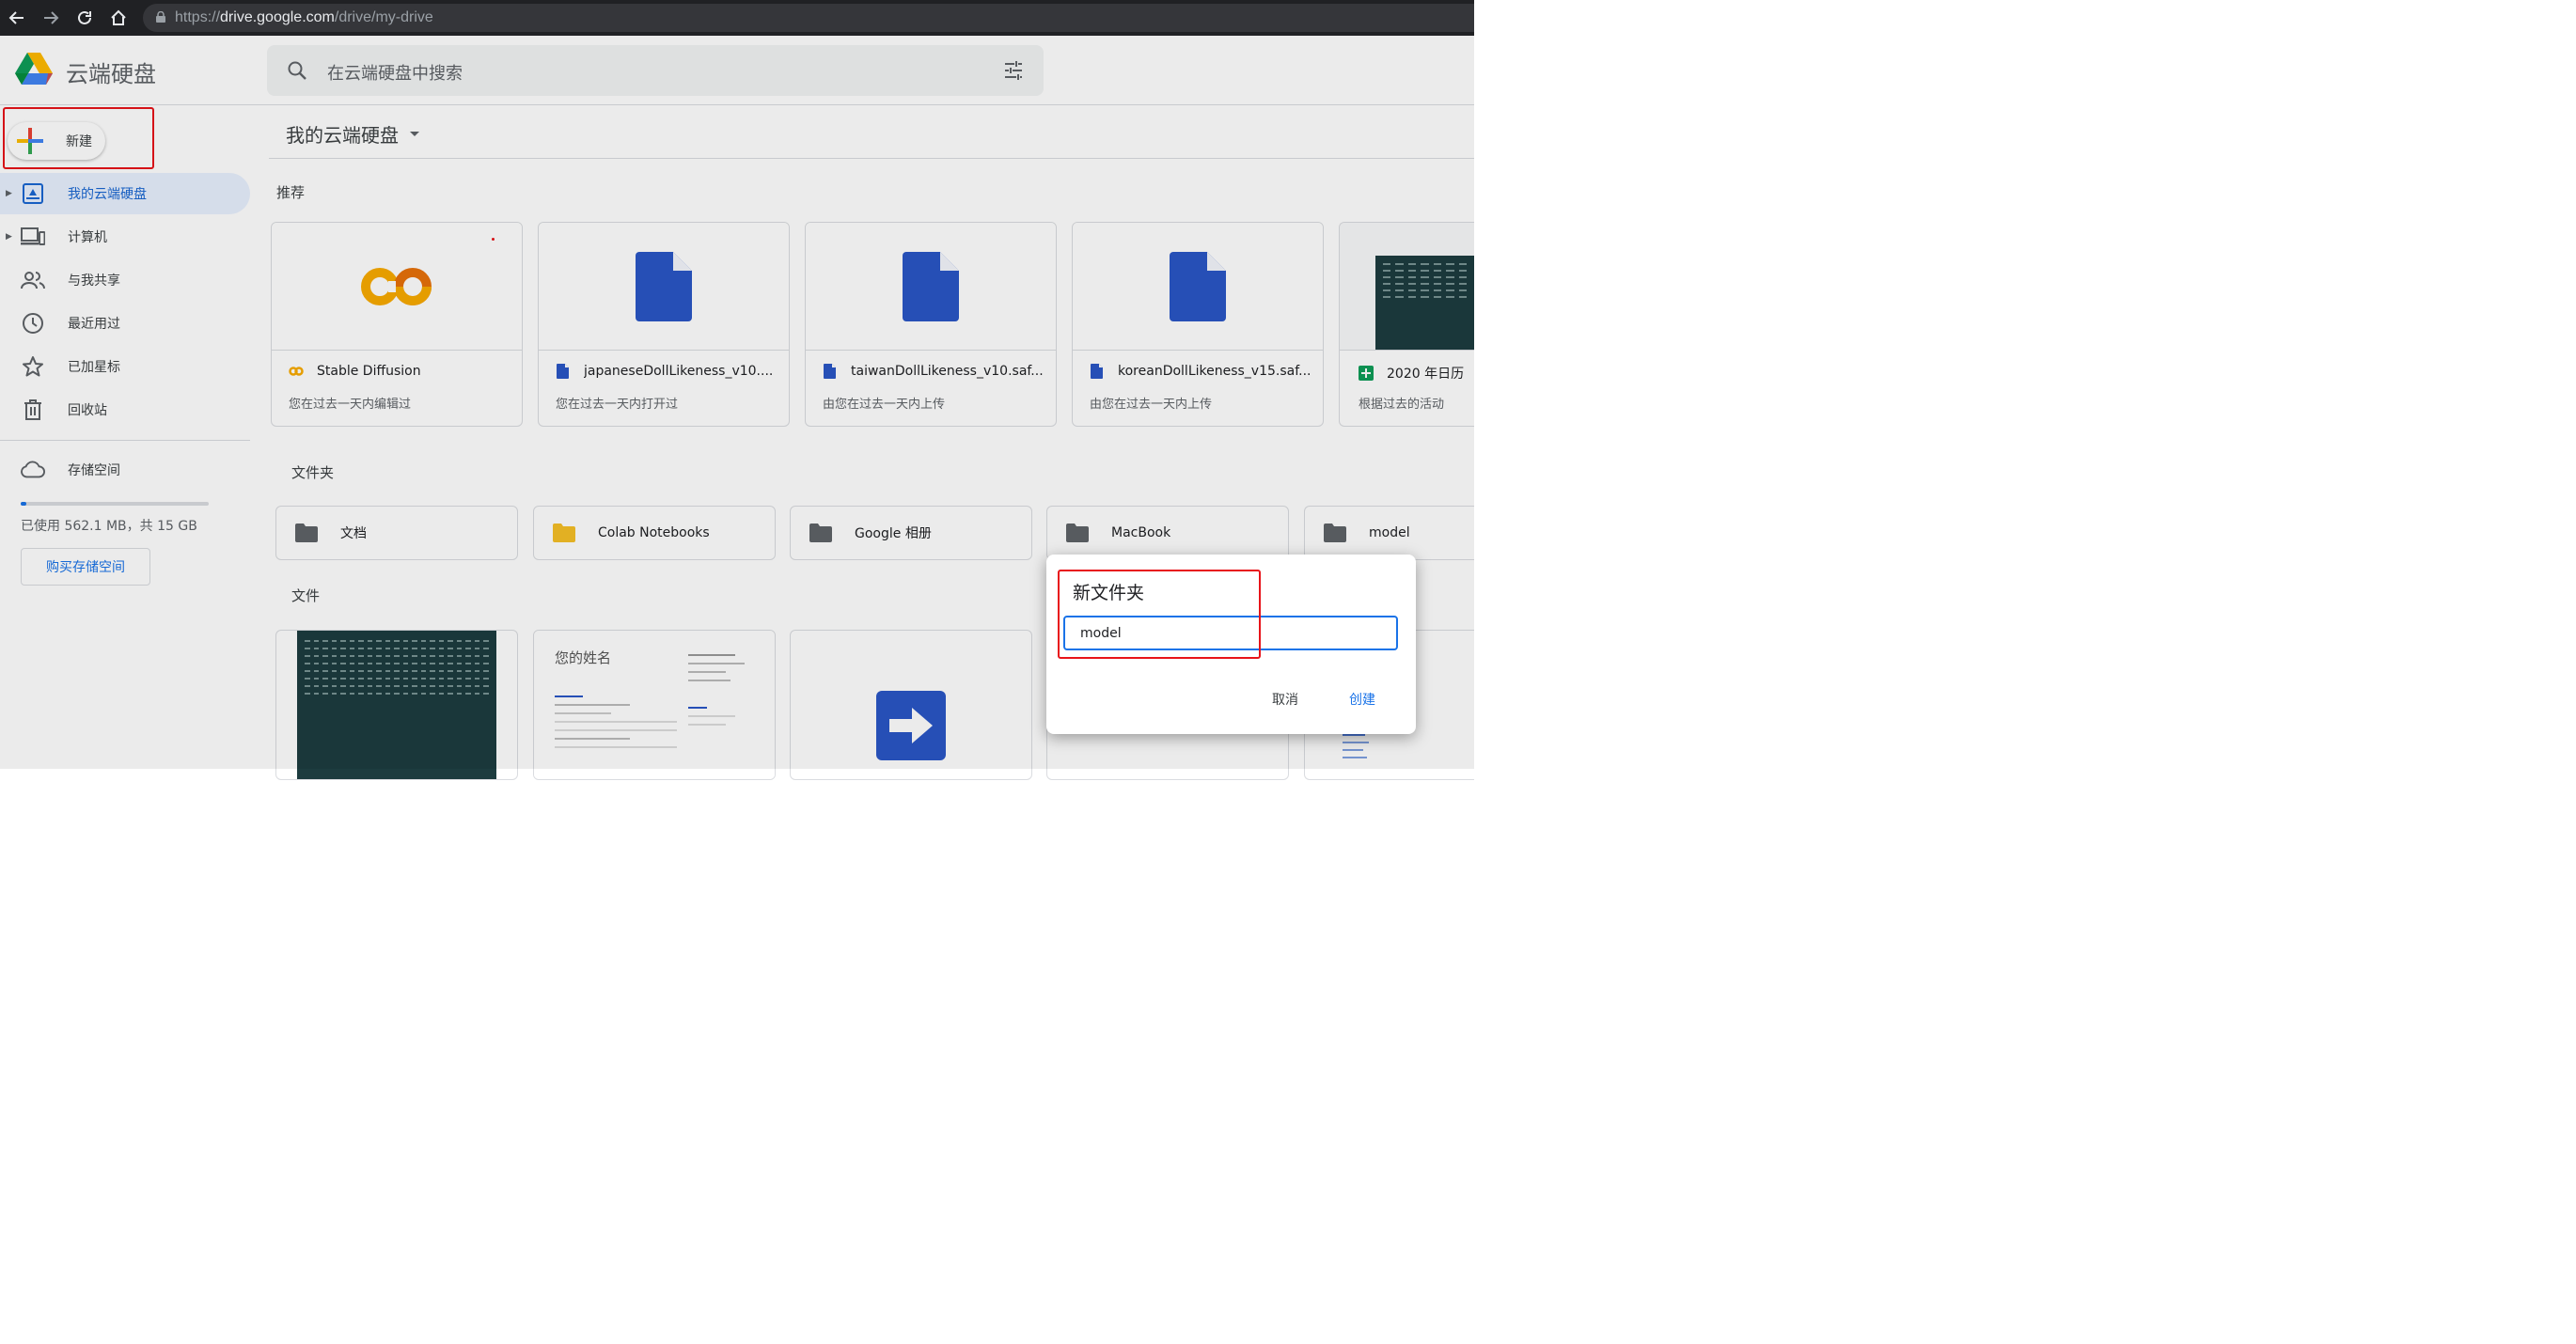  I want to click on url-path: /drive/my-drive, so click(384, 17).